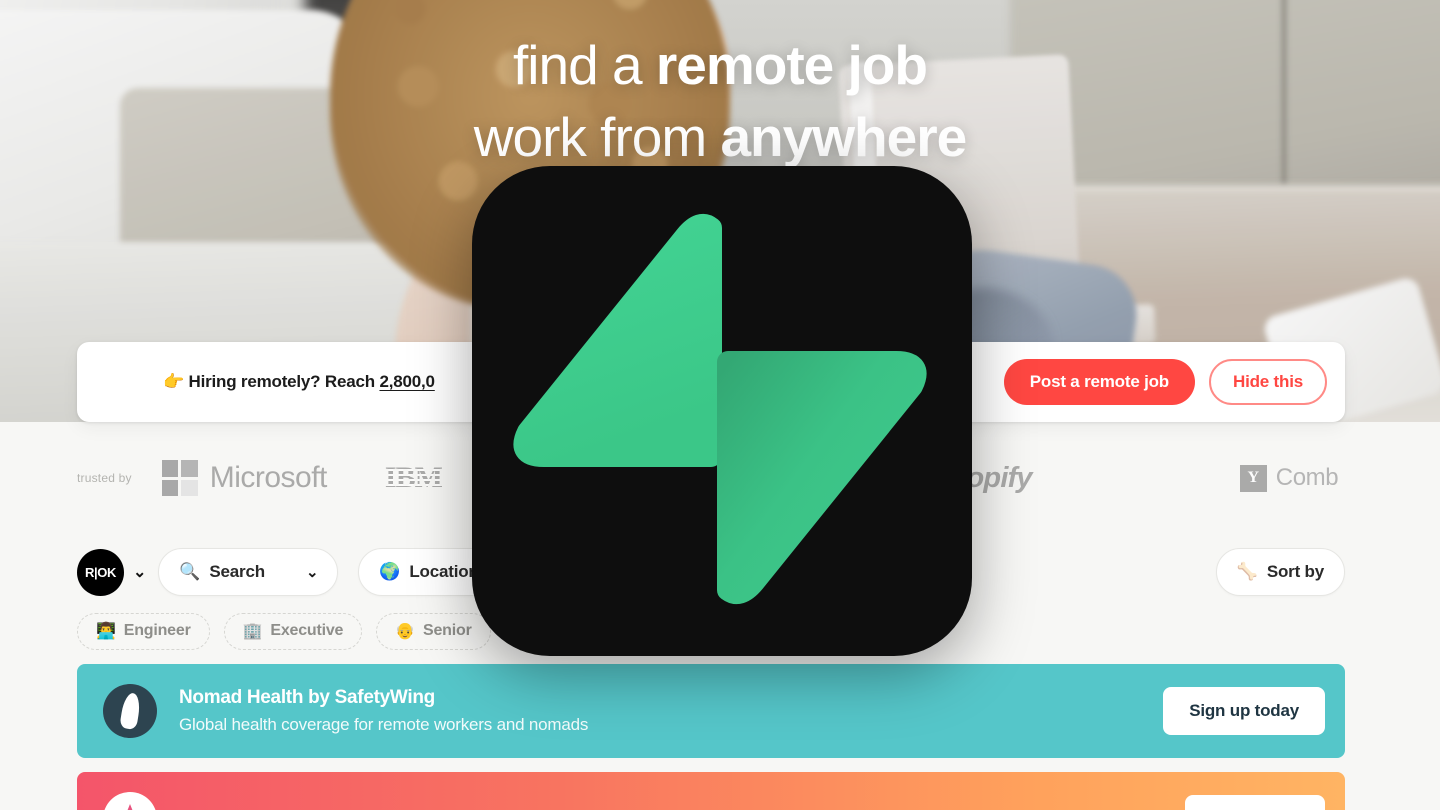  What do you see at coordinates (268, 477) in the screenshot?
I see `microsoft-logo-label: Microsoft` at bounding box center [268, 477].